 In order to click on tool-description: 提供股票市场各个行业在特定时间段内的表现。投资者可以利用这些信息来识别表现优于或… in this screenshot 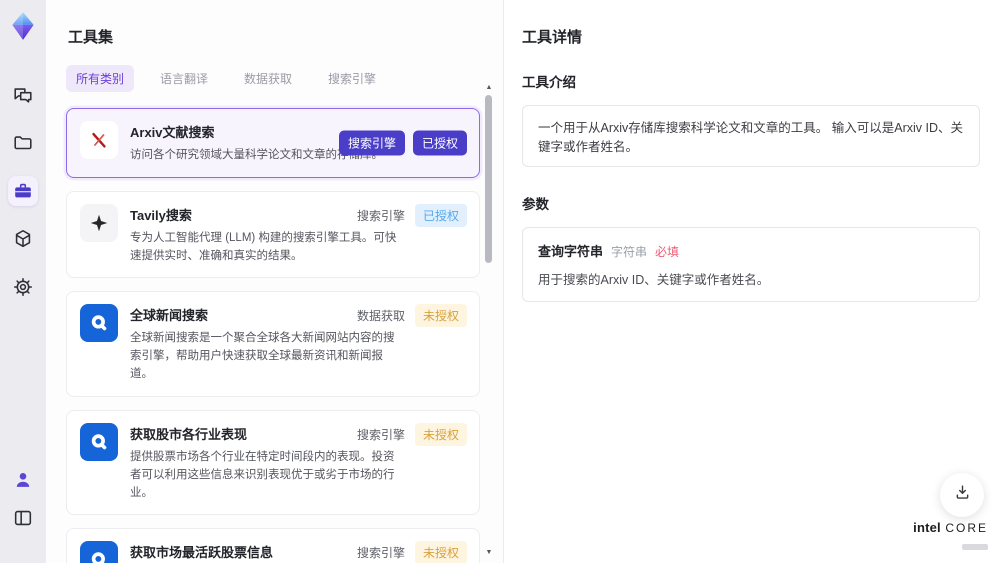, I will do `click(262, 474)`.